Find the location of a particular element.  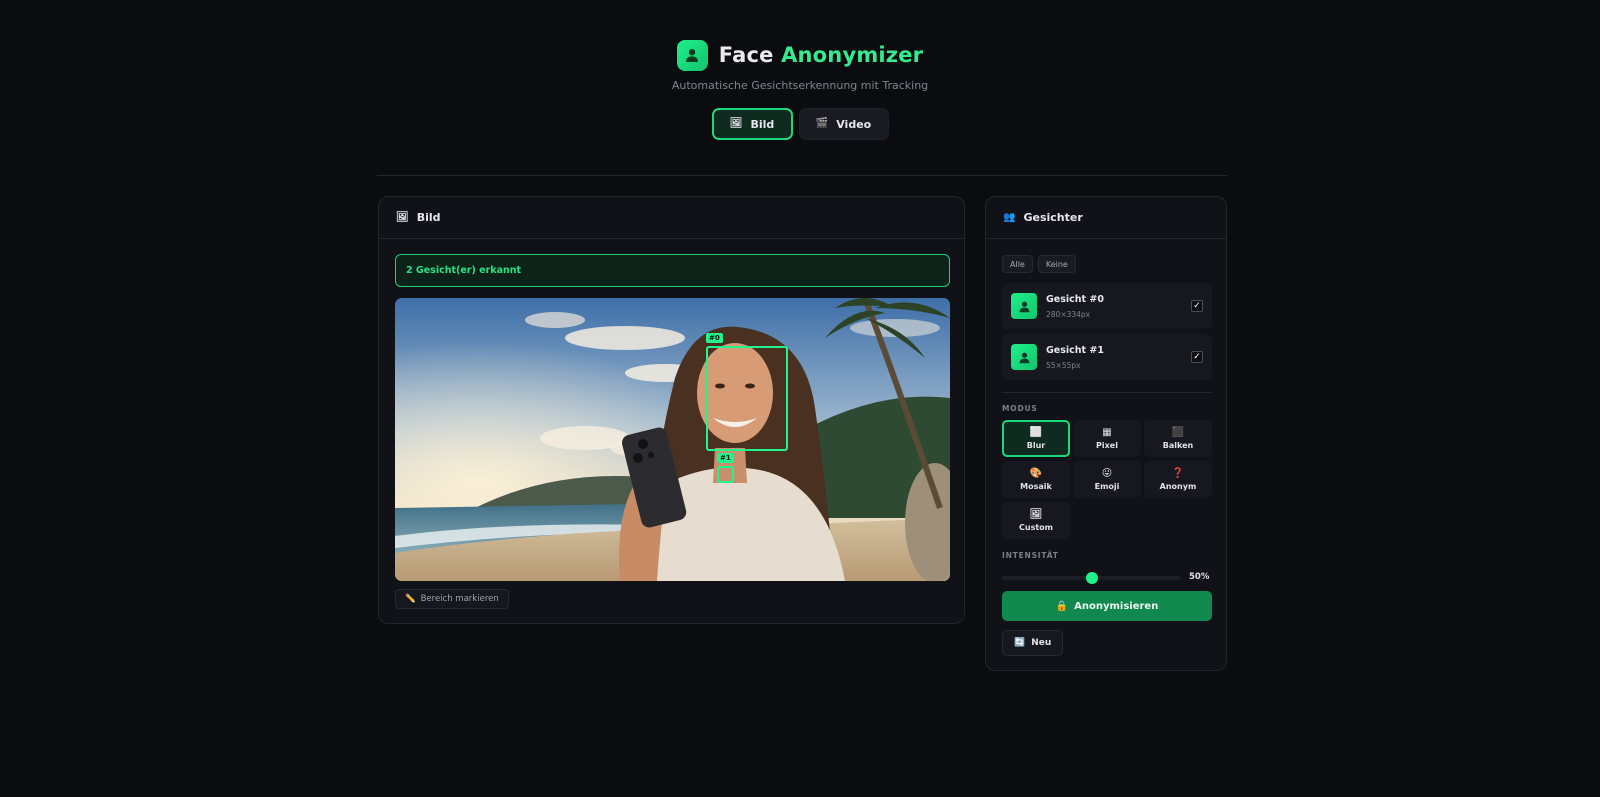

users-icon: 👥 is located at coordinates (1009, 217).